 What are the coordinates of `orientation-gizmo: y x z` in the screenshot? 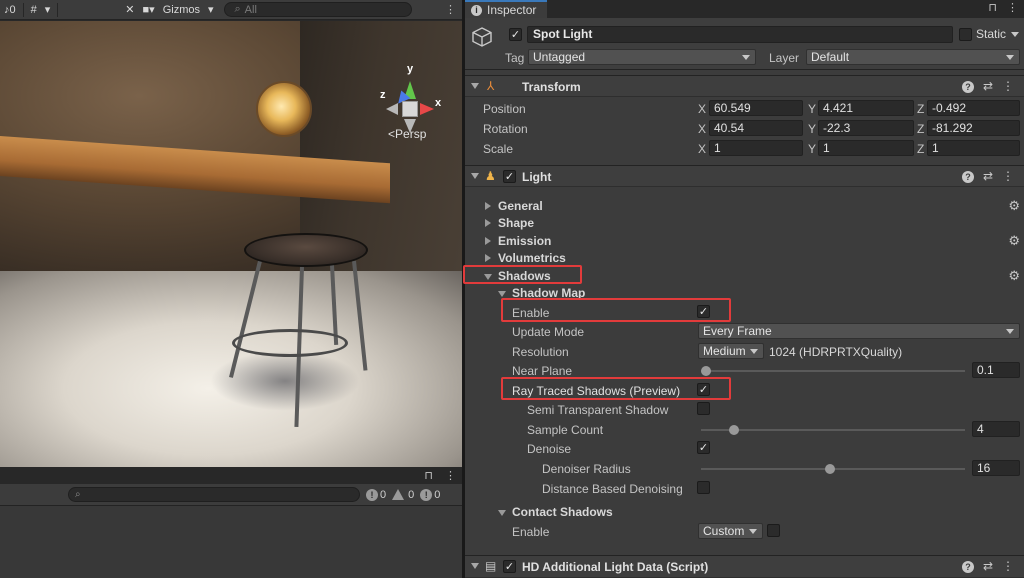 It's located at (411, 99).